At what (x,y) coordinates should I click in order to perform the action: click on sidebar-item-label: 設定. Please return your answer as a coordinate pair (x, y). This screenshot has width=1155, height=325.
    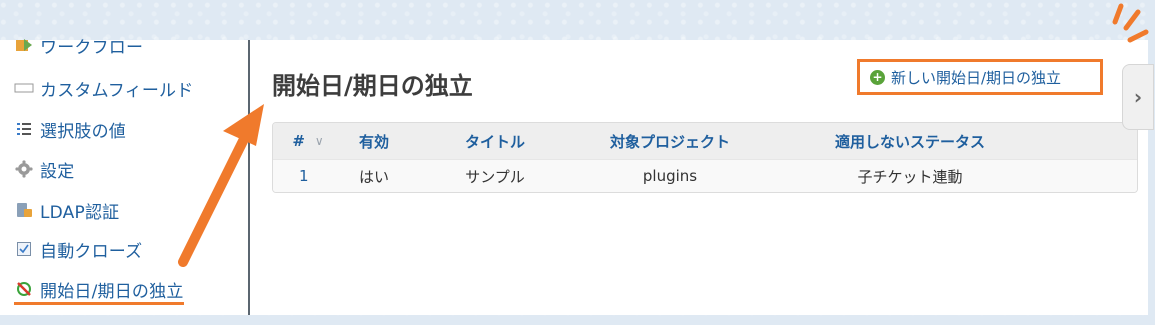
    Looking at the image, I should click on (57, 171).